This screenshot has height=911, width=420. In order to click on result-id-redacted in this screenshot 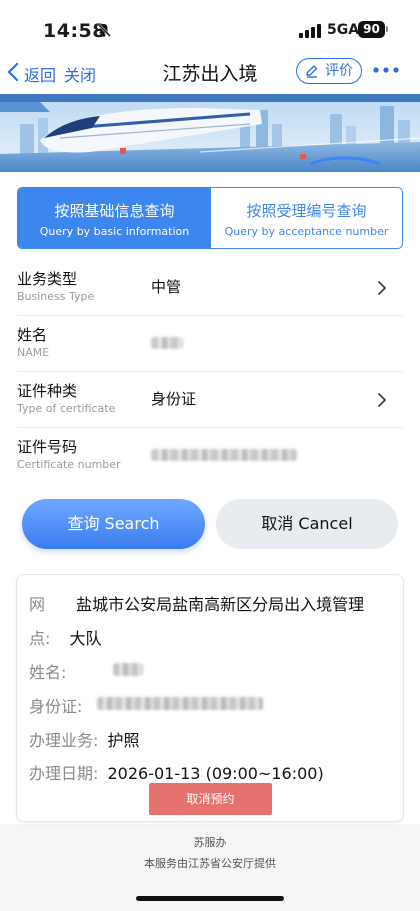, I will do `click(180, 703)`.